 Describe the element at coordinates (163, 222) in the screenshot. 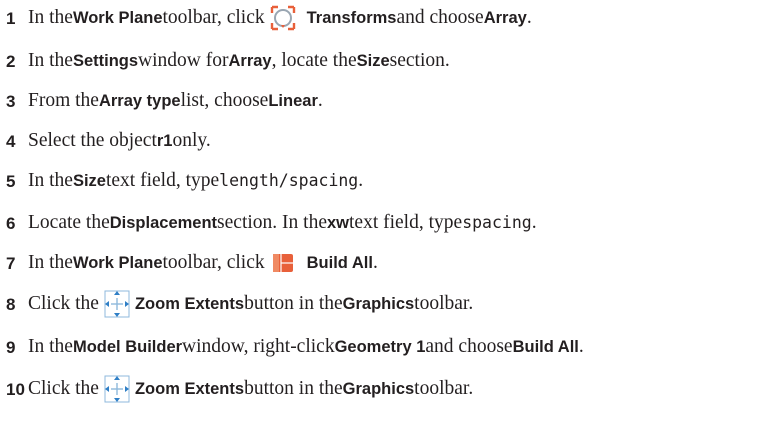

I see `displacement-label: Displacement` at that location.